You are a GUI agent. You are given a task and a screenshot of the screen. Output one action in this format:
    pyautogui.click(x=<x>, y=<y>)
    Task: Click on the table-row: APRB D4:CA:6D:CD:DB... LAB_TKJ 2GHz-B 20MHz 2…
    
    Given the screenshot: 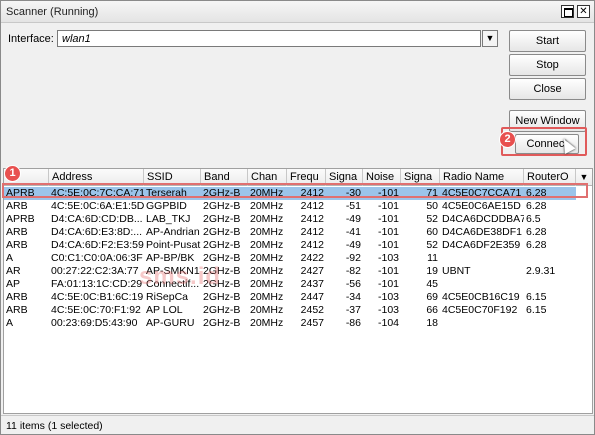 What is the action you would take?
    pyautogui.click(x=290, y=219)
    